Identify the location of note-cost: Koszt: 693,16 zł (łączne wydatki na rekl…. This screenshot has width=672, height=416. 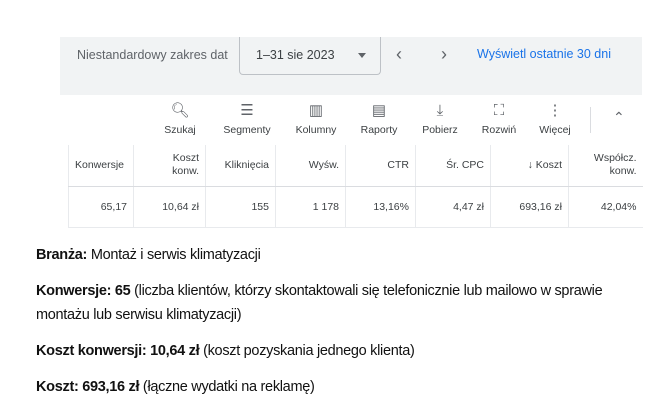
(175, 387).